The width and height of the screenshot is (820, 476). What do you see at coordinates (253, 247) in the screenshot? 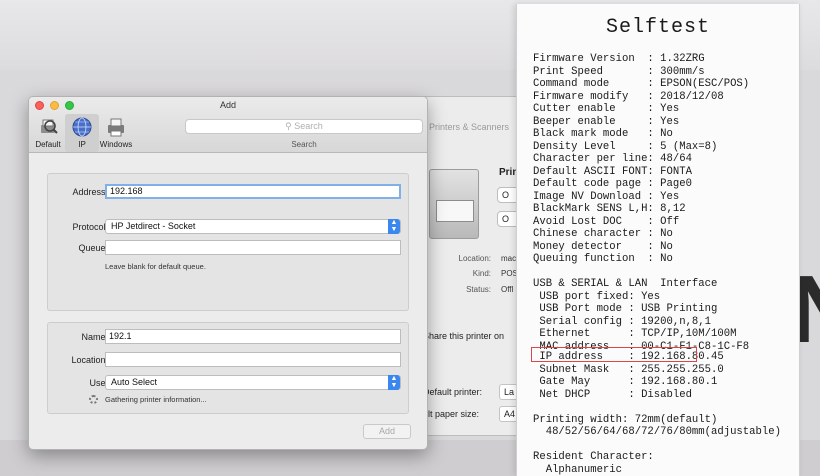
I see `queue-field` at bounding box center [253, 247].